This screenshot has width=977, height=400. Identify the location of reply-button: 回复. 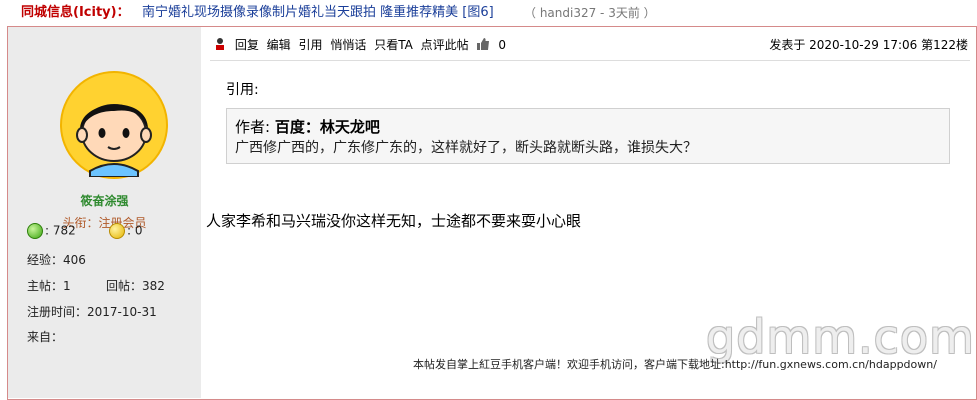
(247, 45).